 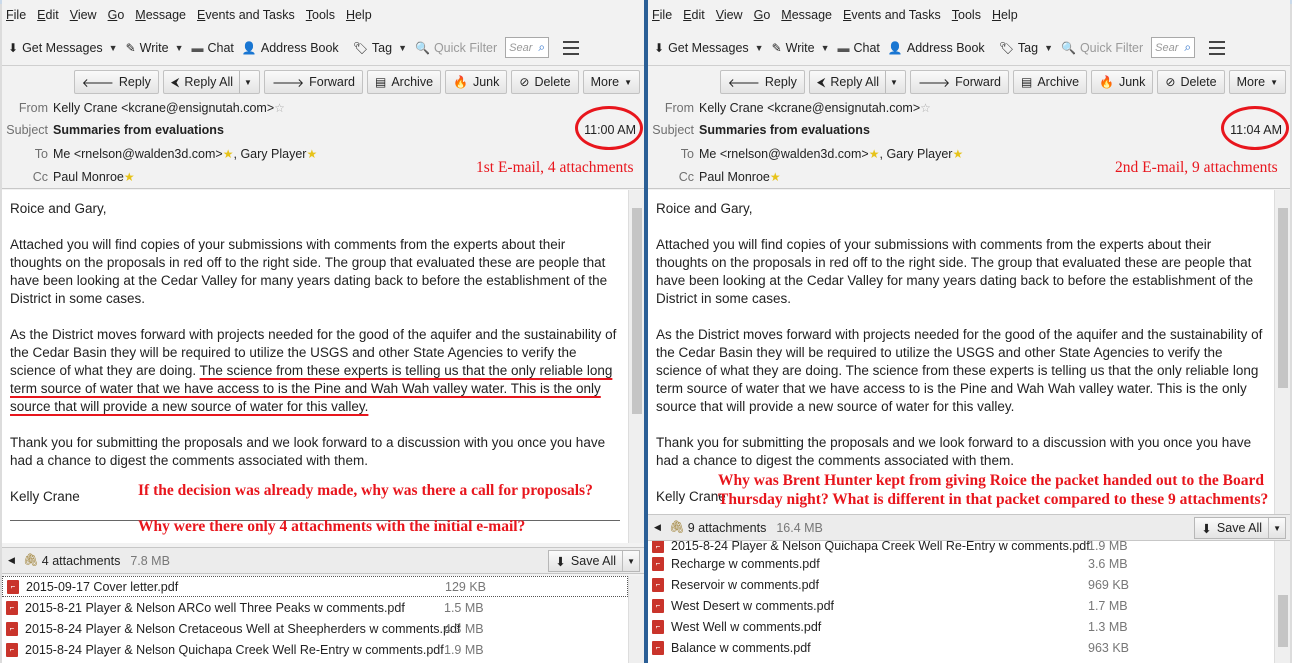 What do you see at coordinates (961, 626) in the screenshot?
I see `attachment-item: ⌐ West Well w comments.pdf 1.3 MB` at bounding box center [961, 626].